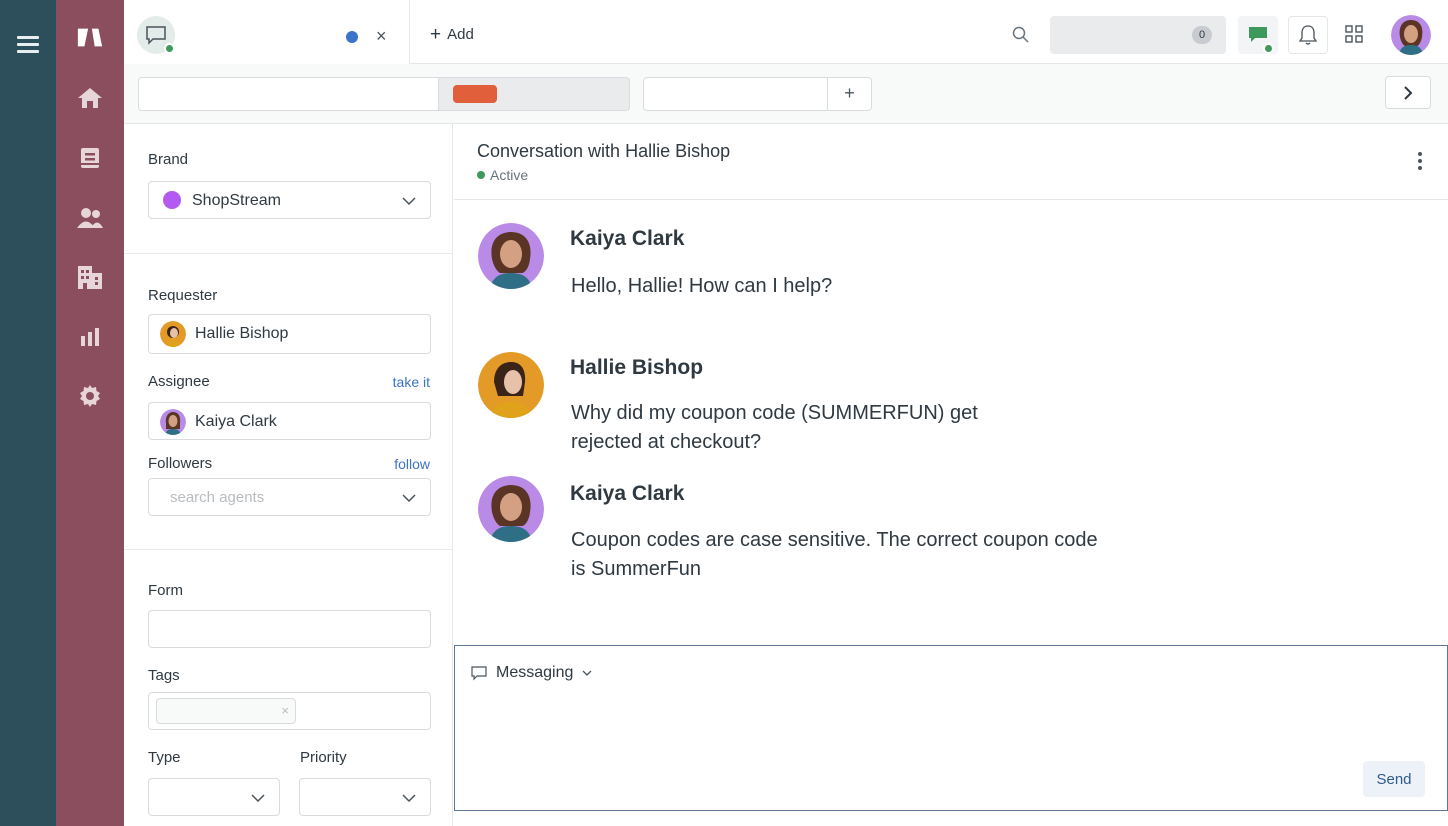  What do you see at coordinates (285, 710) in the screenshot?
I see `remove-tag-icon: ×` at bounding box center [285, 710].